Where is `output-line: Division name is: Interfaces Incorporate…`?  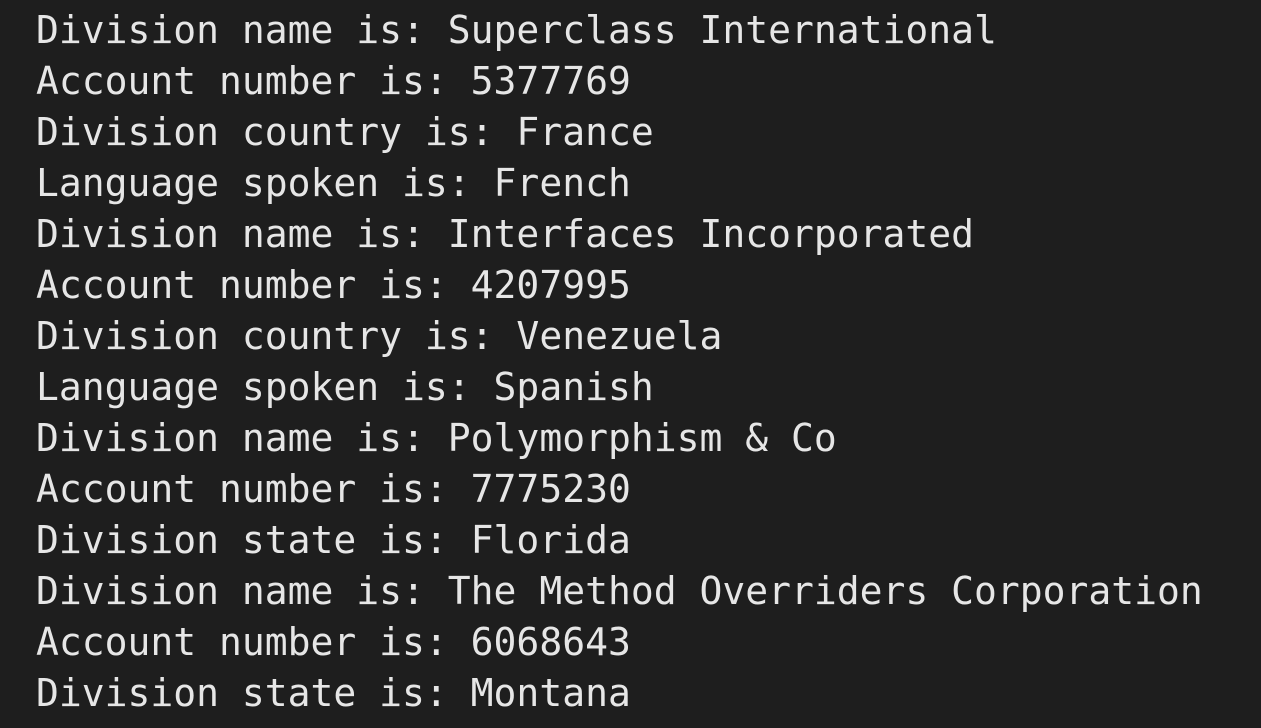 output-line: Division name is: Interfaces Incorporate… is located at coordinates (505, 234).